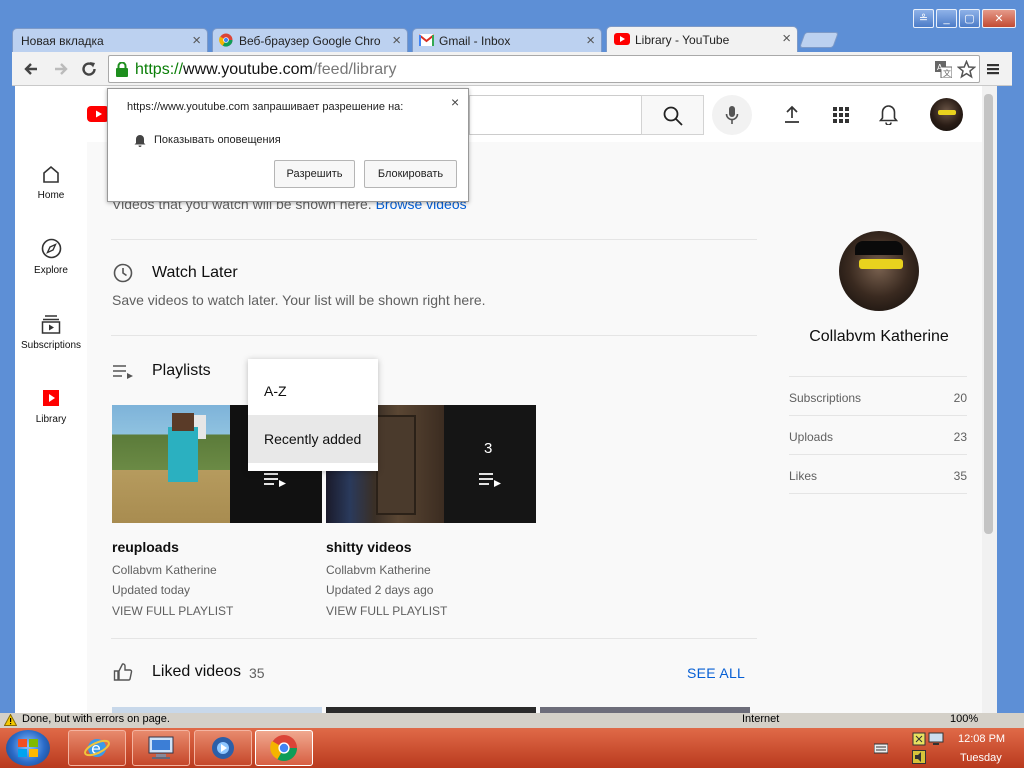 The height and width of the screenshot is (768, 1024). I want to click on tab-title: Library - YouTube, so click(682, 39).